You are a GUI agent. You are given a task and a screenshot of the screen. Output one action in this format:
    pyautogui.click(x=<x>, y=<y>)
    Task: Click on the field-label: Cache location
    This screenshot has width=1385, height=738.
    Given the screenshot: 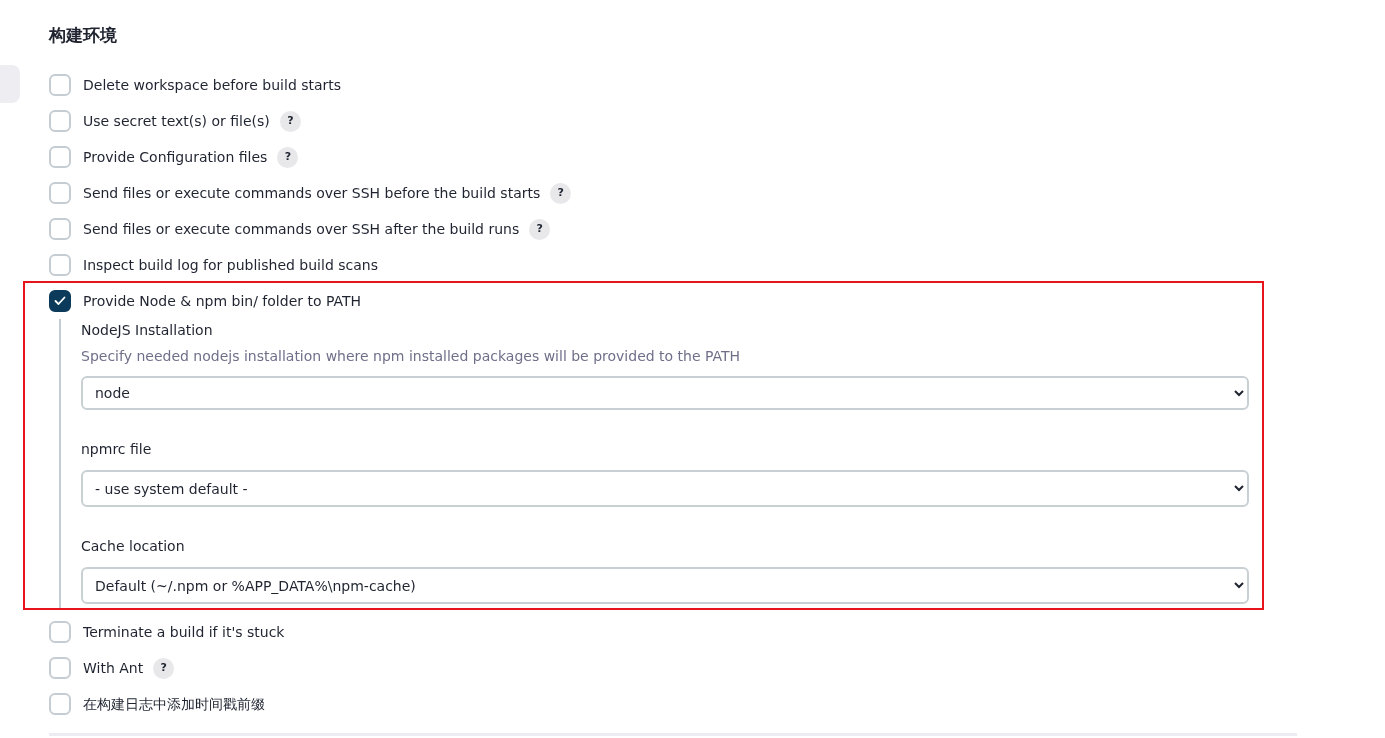 What is the action you would take?
    pyautogui.click(x=133, y=546)
    